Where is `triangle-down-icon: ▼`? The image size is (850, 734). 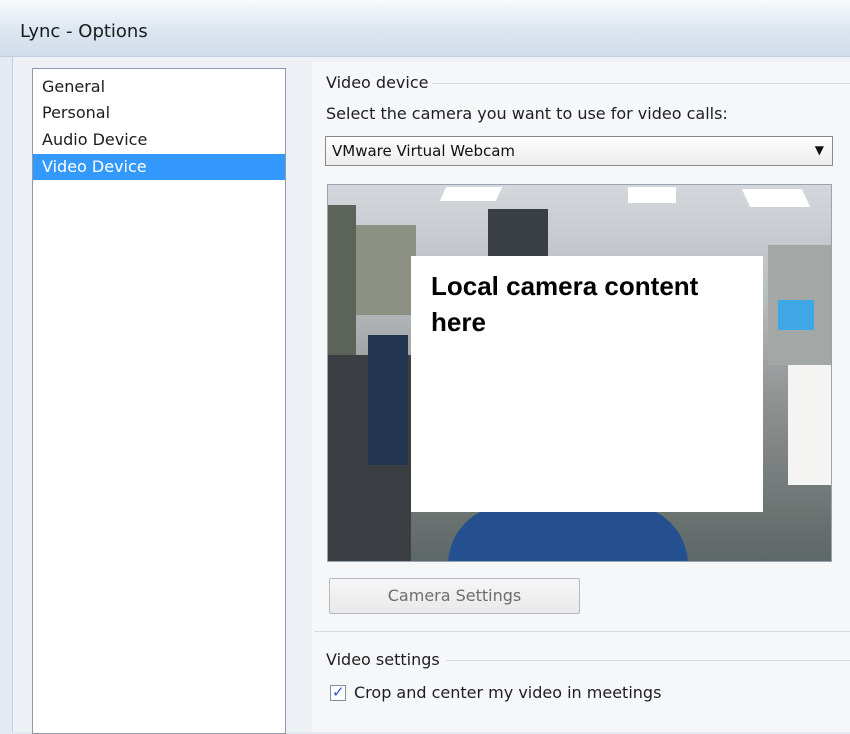
triangle-down-icon: ▼ is located at coordinates (819, 150).